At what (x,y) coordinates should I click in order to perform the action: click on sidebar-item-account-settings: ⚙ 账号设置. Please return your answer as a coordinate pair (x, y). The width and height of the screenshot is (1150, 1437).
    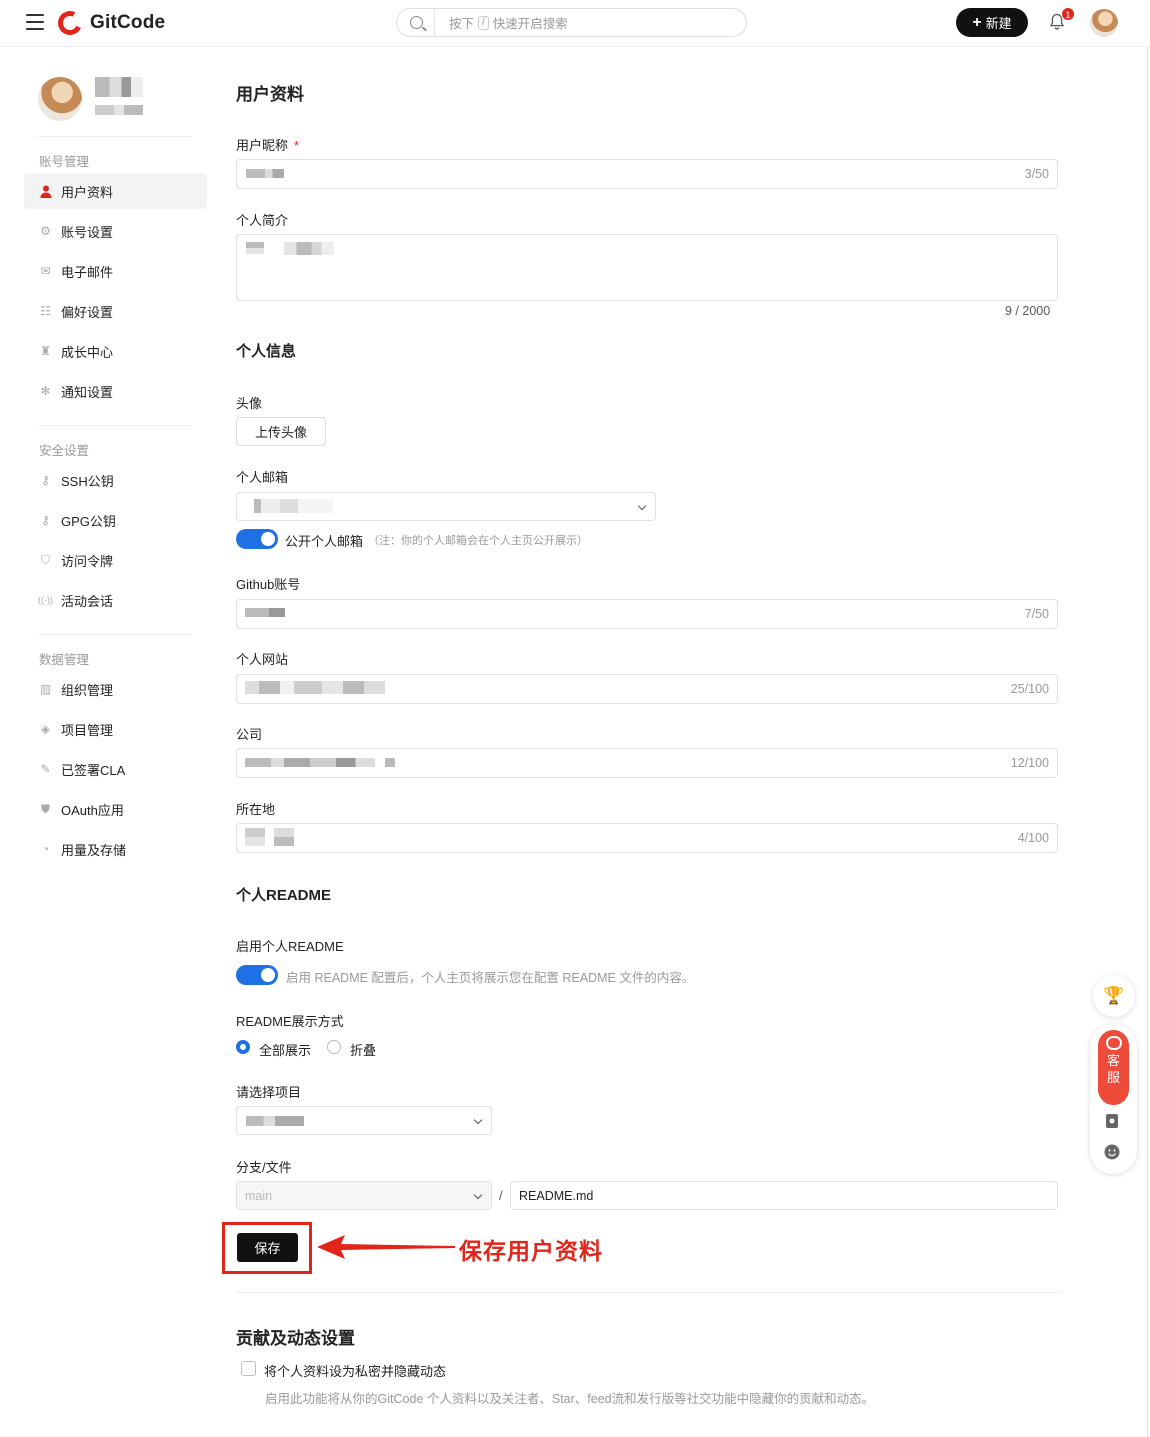
    Looking at the image, I should click on (115, 231).